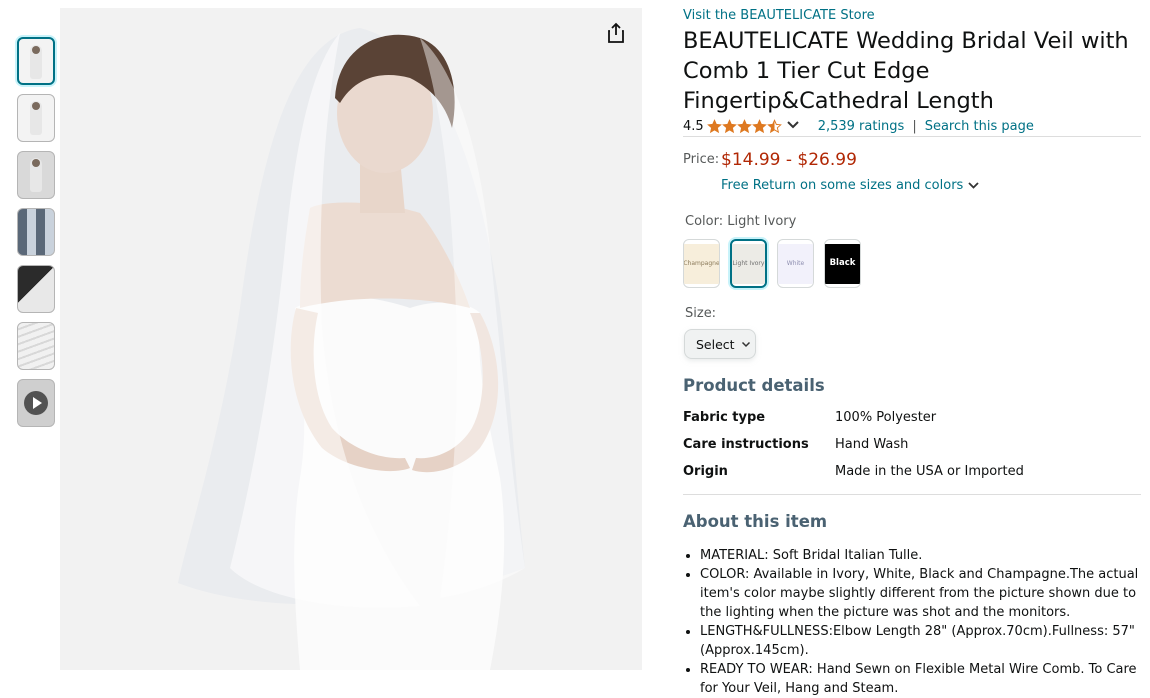 The width and height of the screenshot is (1150, 698). I want to click on share-icon, so click(616, 33).